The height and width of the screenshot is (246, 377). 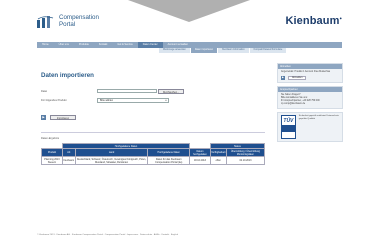 What do you see at coordinates (45, 22) in the screenshot?
I see `portal-logo-icon` at bounding box center [45, 22].